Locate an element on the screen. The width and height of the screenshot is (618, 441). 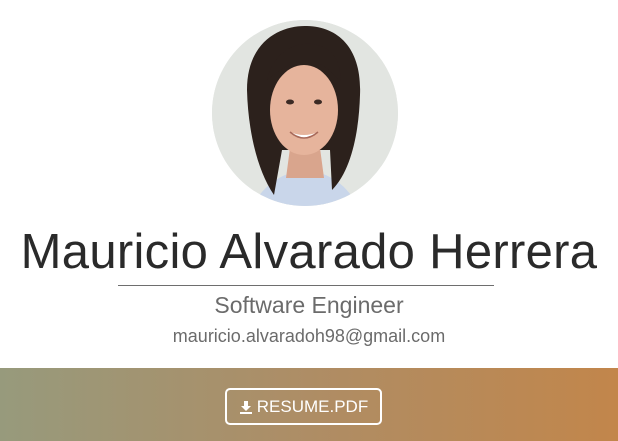
profile-photo is located at coordinates (305, 113).